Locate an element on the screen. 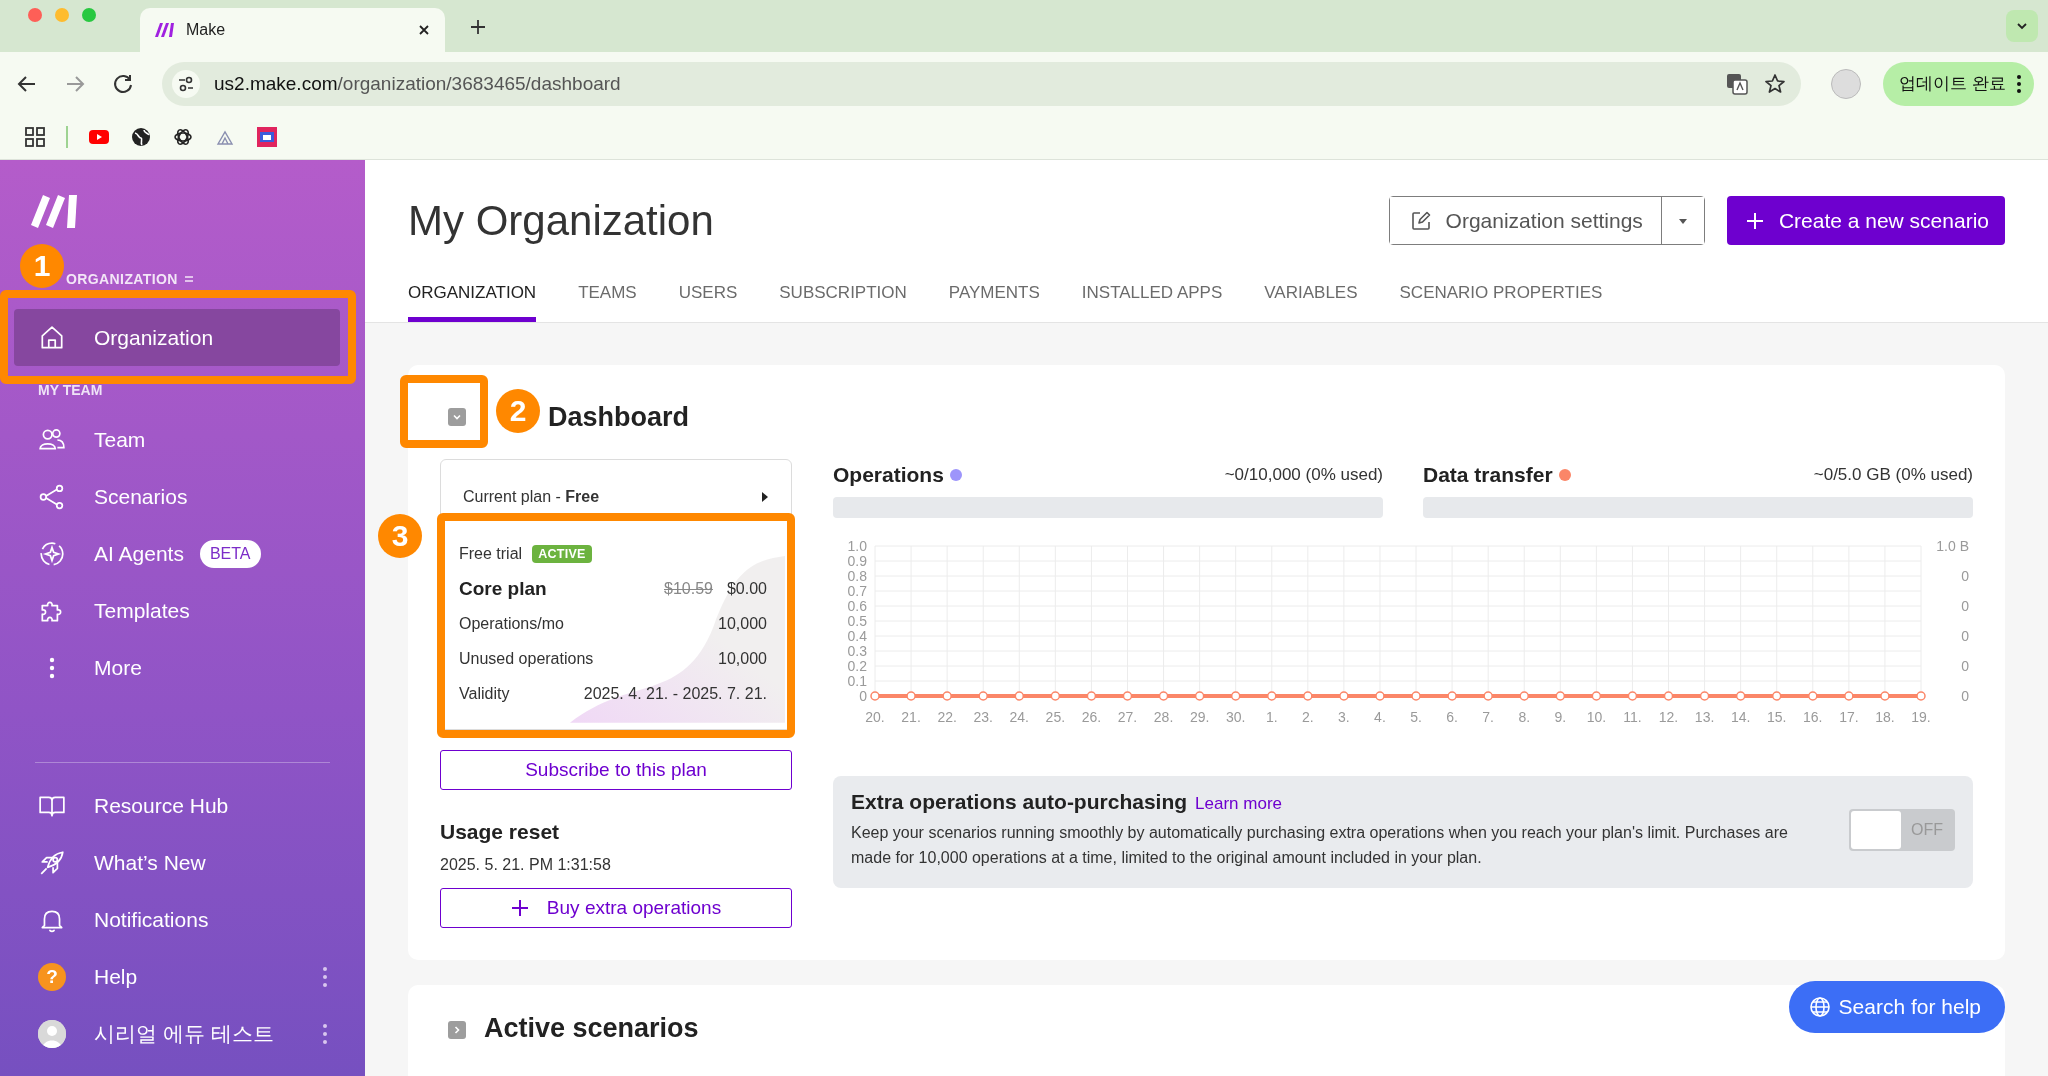 This screenshot has width=2048, height=1076. tab-title: Make is located at coordinates (206, 30).